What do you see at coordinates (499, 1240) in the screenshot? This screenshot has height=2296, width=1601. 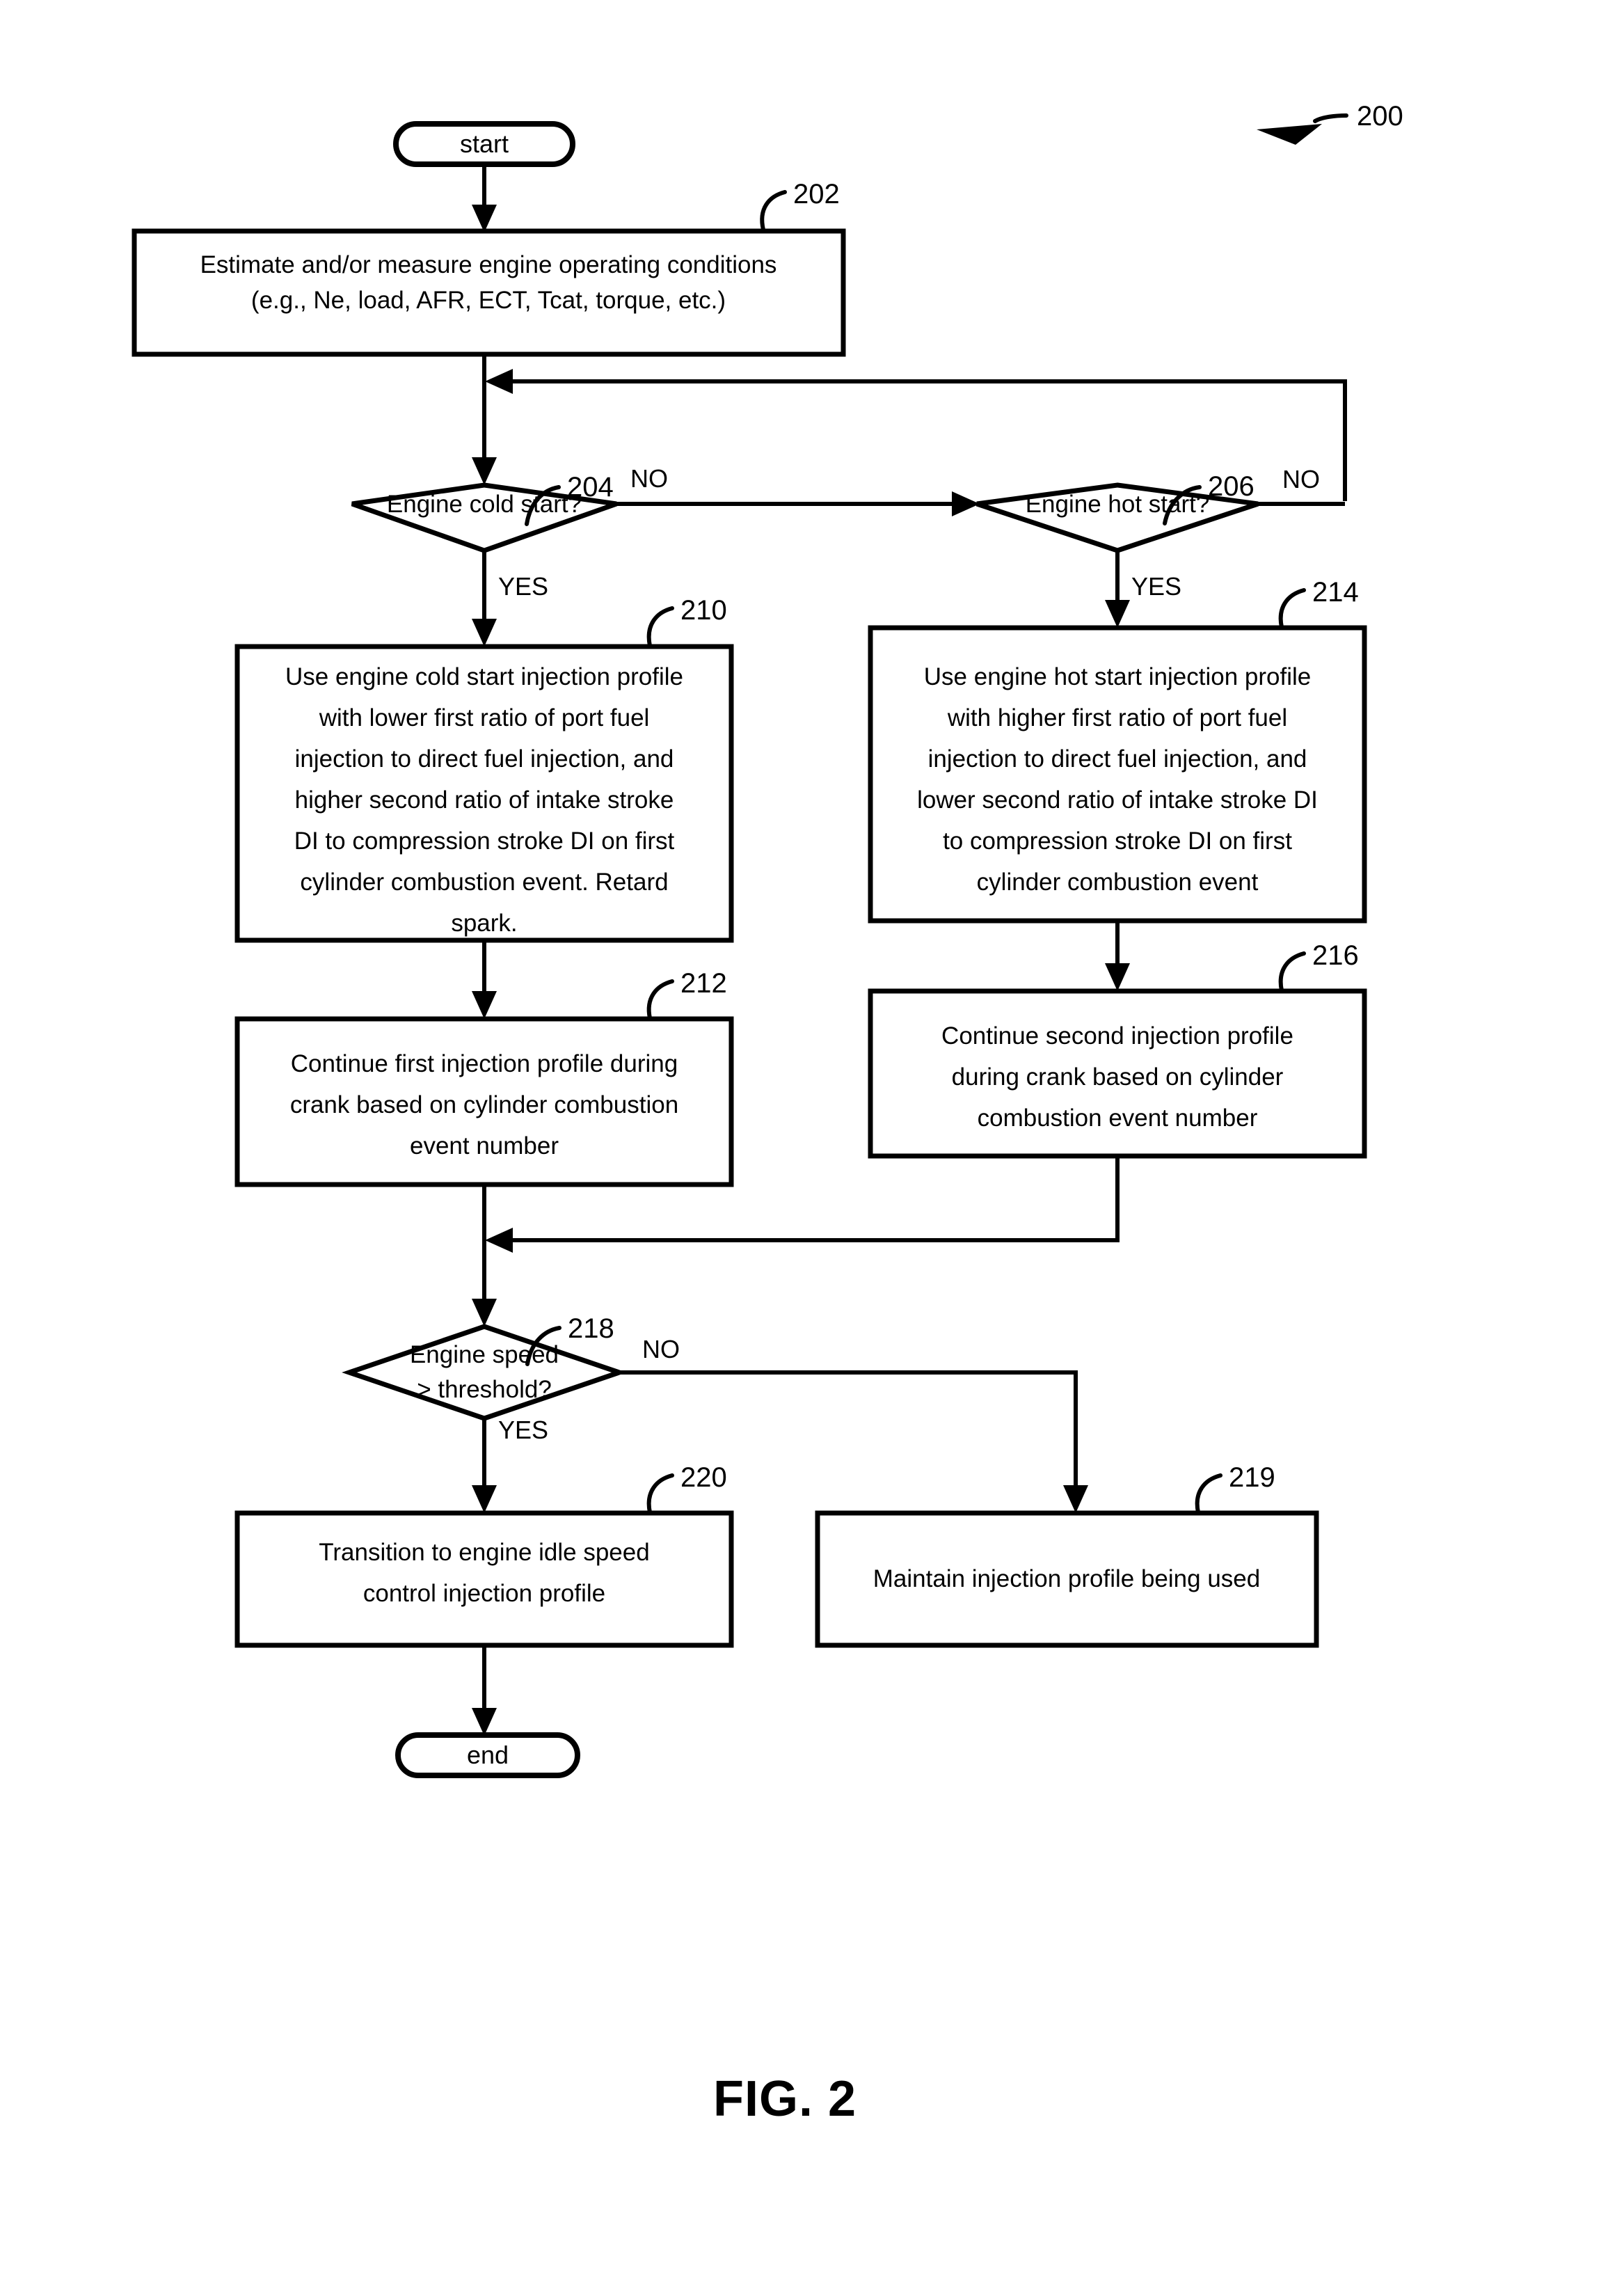 I see `merge-arrowhead` at bounding box center [499, 1240].